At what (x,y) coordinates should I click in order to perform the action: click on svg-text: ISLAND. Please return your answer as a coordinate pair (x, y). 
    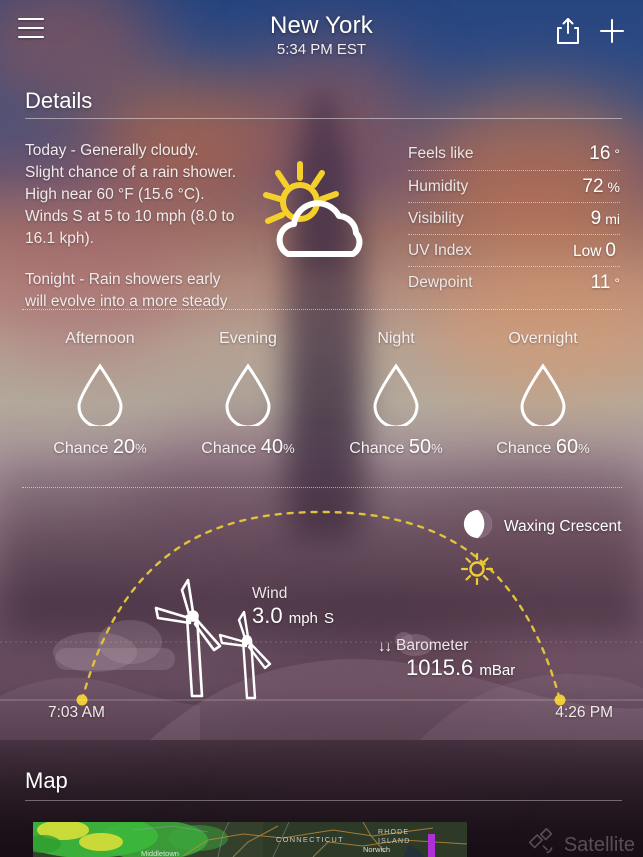
    Looking at the image, I should click on (394, 841).